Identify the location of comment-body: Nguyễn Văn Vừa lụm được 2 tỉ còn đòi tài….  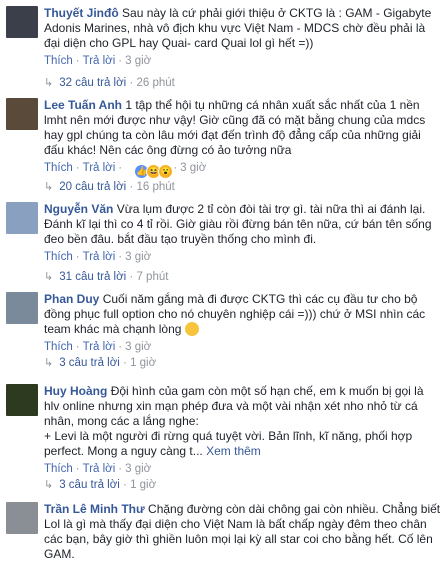
(243, 233).